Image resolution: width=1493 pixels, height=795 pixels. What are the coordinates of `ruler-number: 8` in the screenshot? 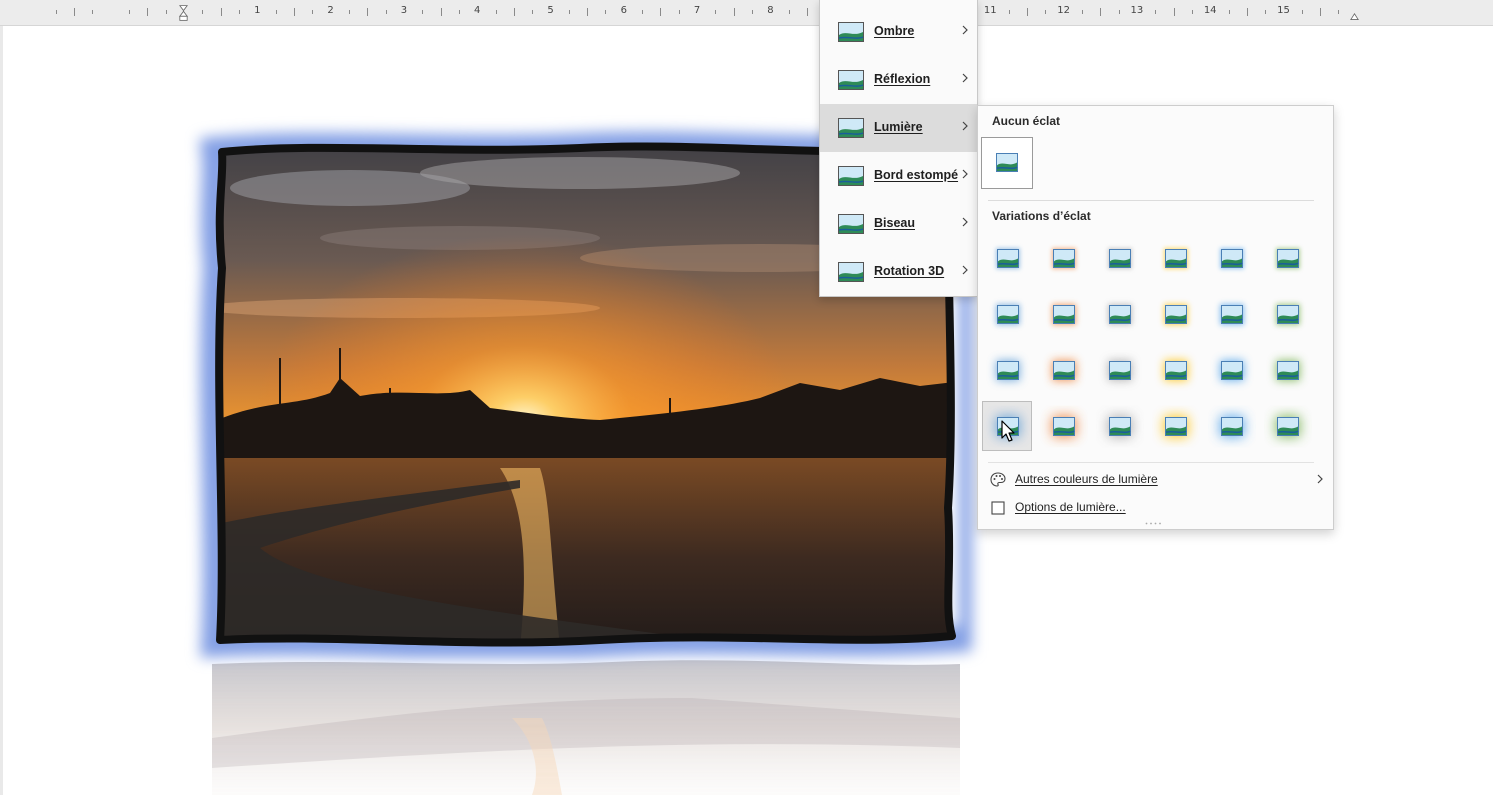 It's located at (770, 10).